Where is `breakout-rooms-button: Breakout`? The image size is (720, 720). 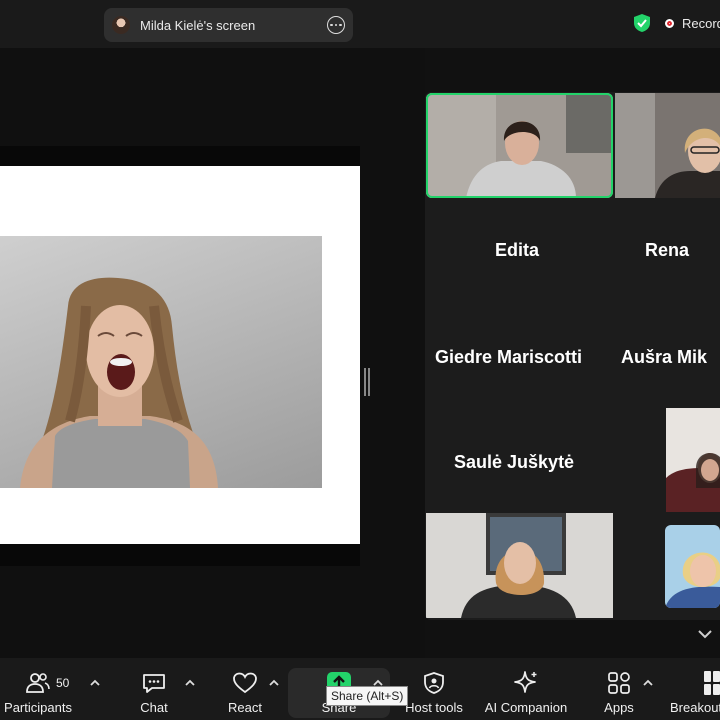
breakout-rooms-button: Breakout is located at coordinates (694, 689).